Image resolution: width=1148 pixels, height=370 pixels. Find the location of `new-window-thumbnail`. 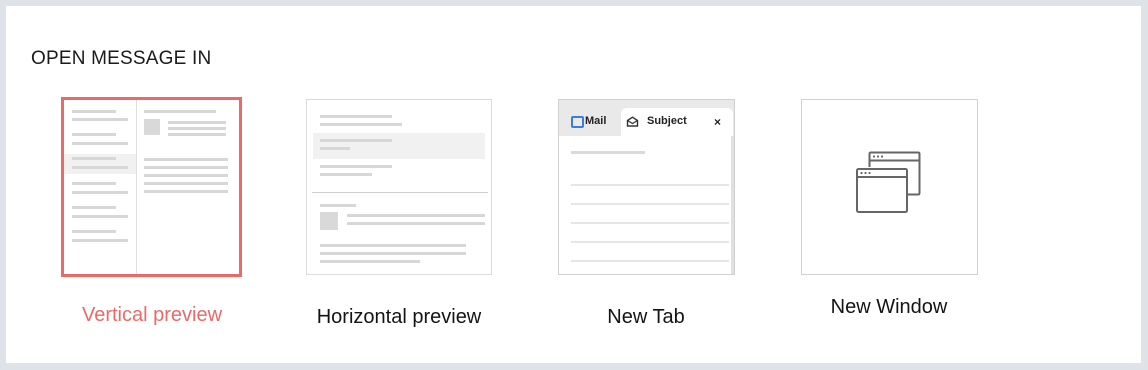

new-window-thumbnail is located at coordinates (889, 187).